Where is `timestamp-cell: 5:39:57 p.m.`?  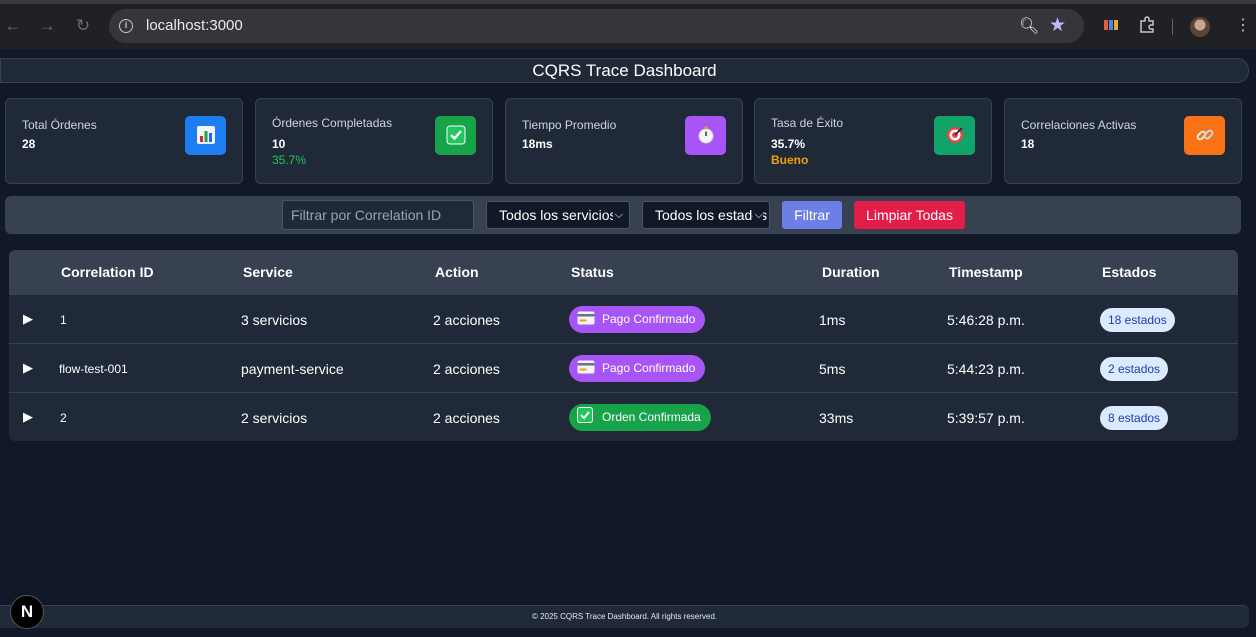
timestamp-cell: 5:39:57 p.m. is located at coordinates (986, 418).